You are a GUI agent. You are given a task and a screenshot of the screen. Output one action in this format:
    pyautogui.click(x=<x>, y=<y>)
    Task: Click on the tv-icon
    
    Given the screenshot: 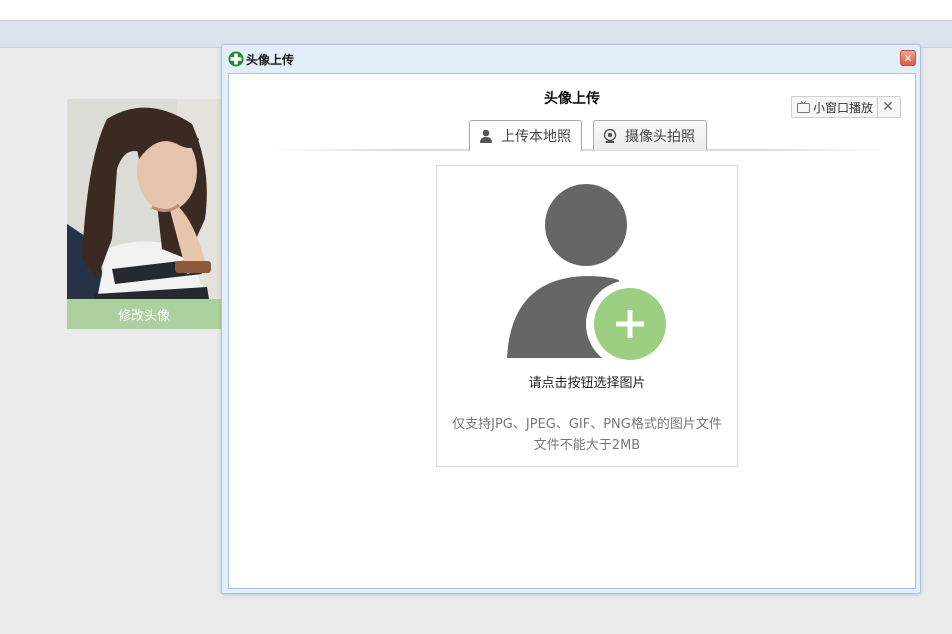 What is the action you would take?
    pyautogui.click(x=803, y=107)
    